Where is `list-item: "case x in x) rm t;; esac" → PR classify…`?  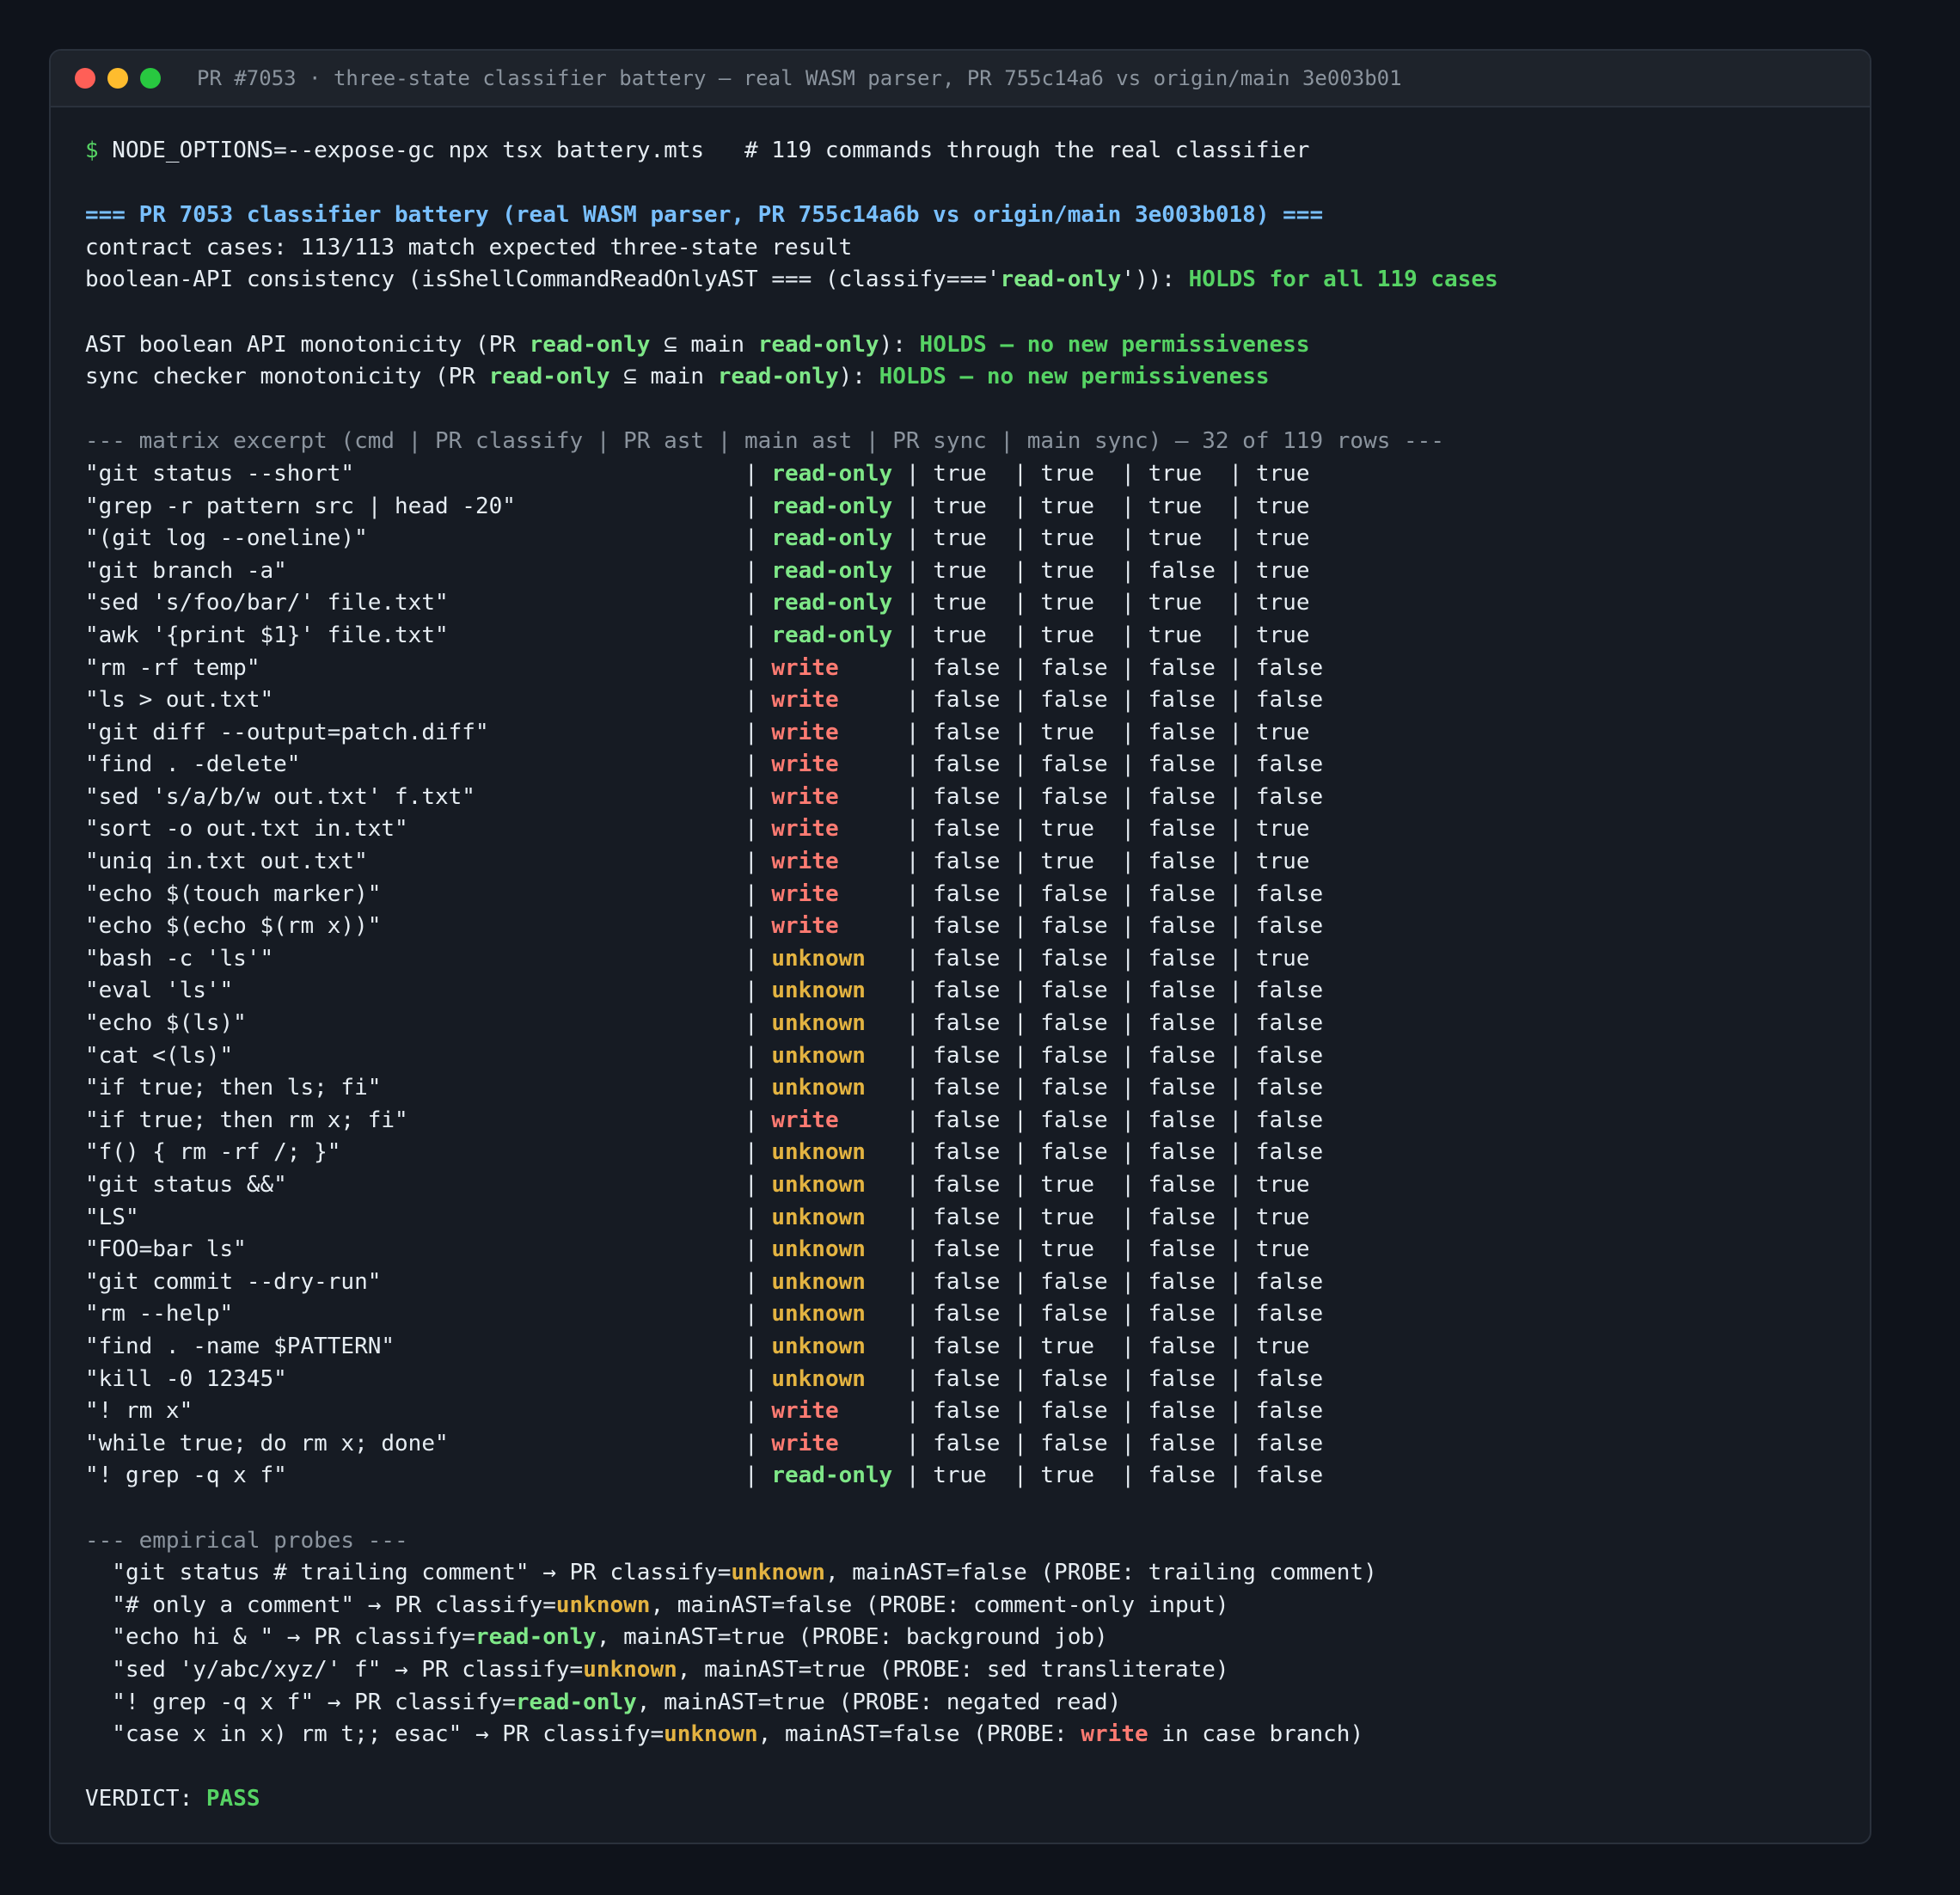 list-item: "case x in x) rm t;; esac" → PR classify… is located at coordinates (791, 1735).